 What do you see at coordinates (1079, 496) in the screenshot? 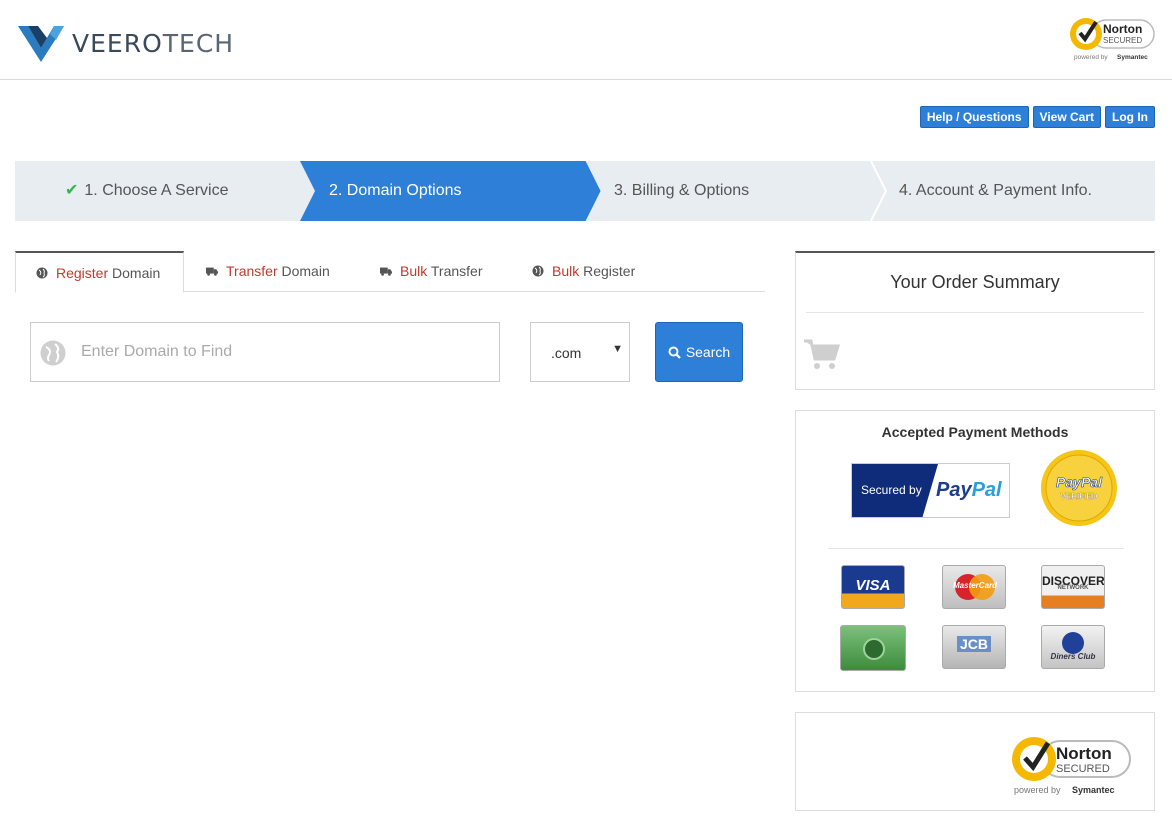
I see `svg-text: VERIFIED` at bounding box center [1079, 496].